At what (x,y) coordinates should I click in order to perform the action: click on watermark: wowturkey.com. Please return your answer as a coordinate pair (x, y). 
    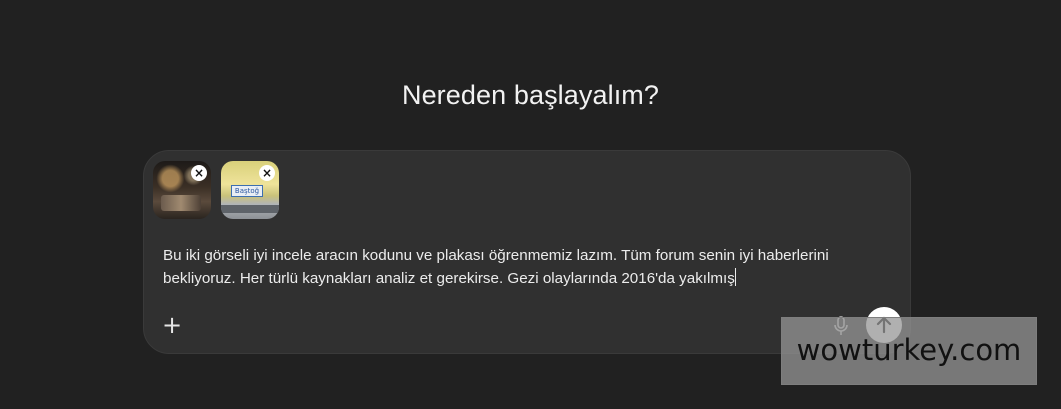
    Looking at the image, I should click on (909, 351).